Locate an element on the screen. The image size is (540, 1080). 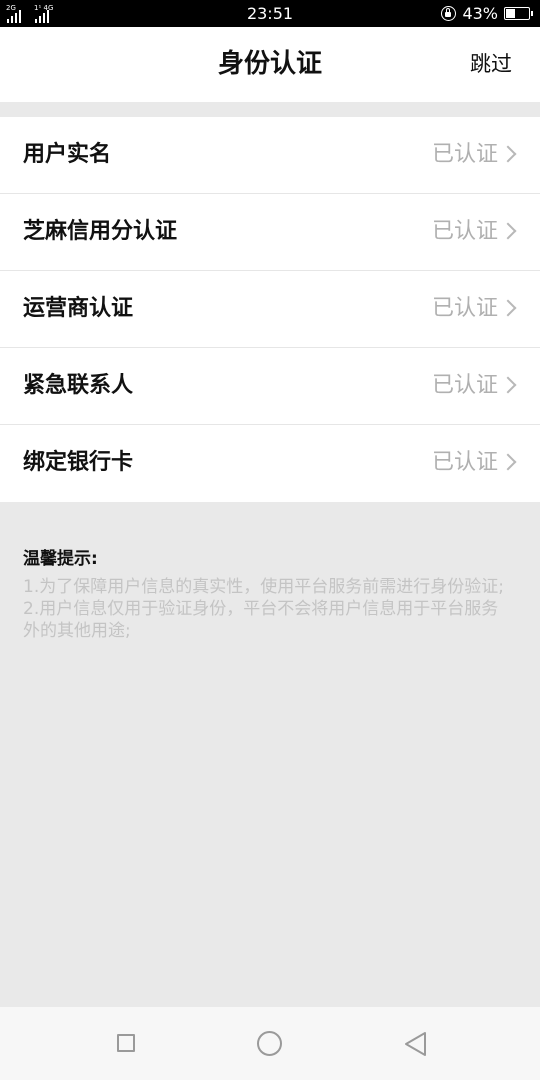
list-item-bank-card: 绑定银行卡 已认证 is located at coordinates (270, 463).